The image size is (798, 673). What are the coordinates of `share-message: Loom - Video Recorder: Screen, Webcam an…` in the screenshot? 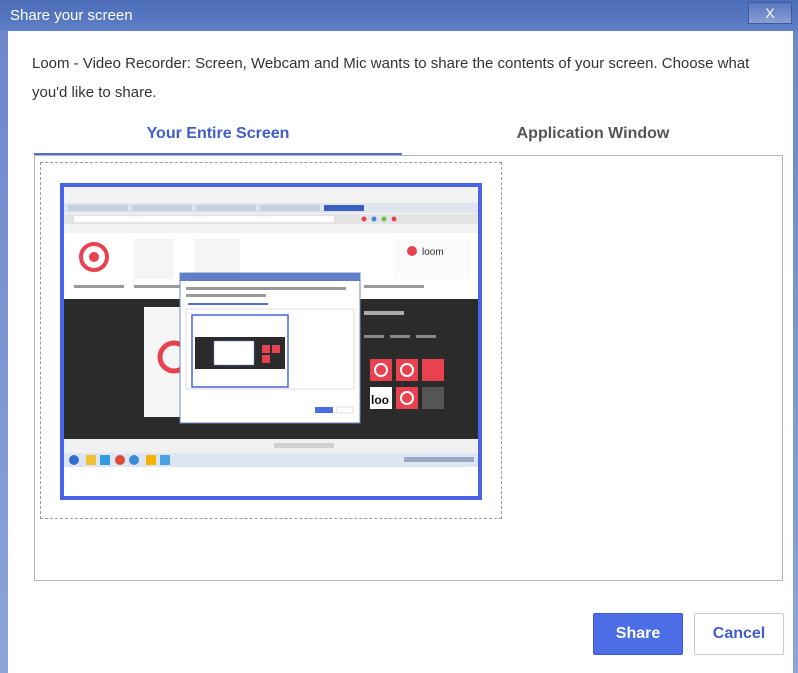 It's located at (391, 78).